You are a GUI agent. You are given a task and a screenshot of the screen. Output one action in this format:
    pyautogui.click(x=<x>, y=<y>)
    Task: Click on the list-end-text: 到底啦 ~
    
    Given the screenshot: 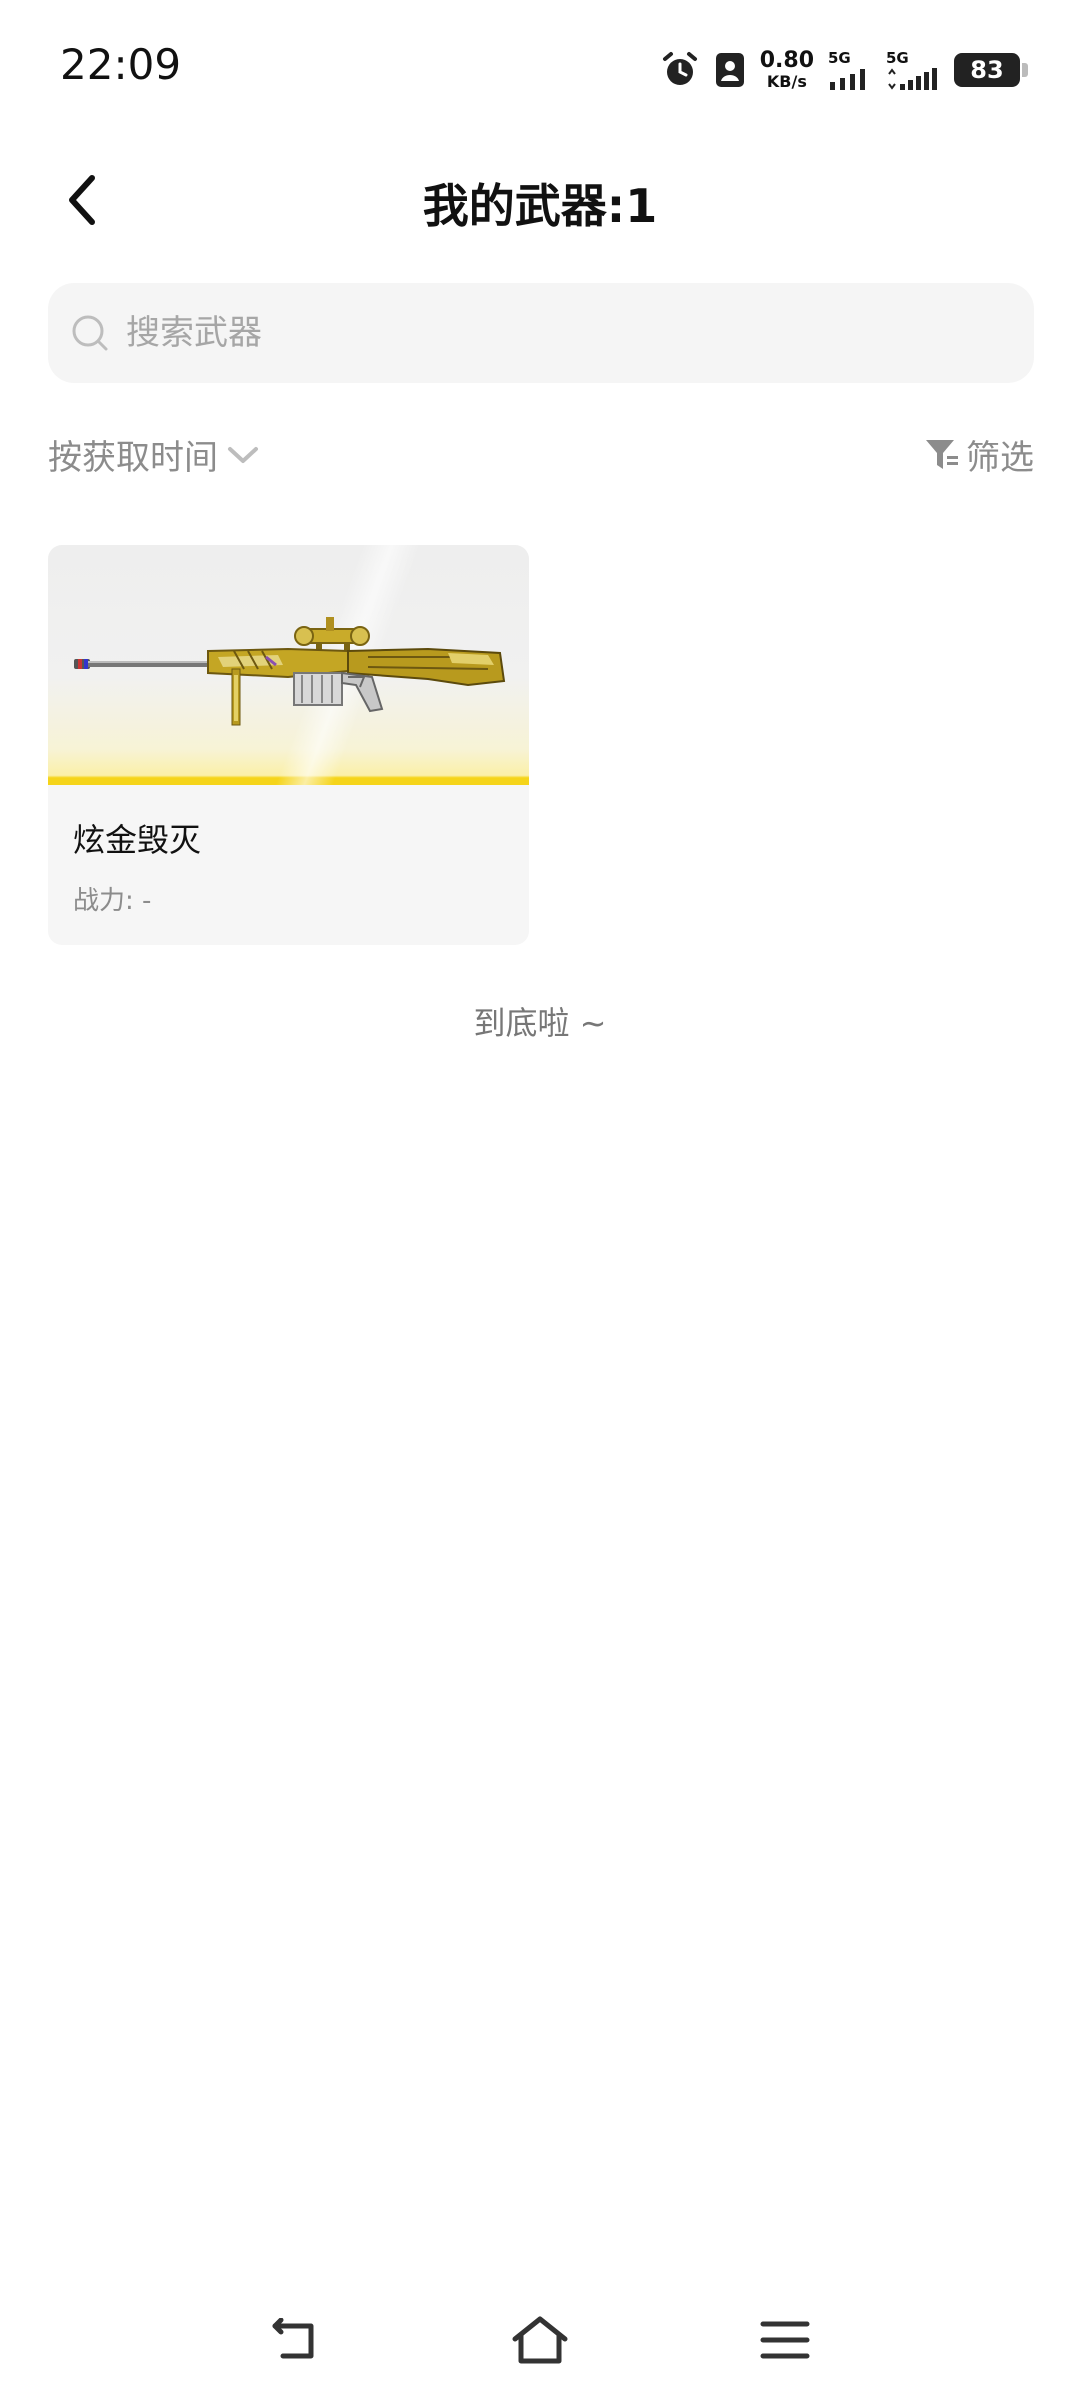 What is the action you would take?
    pyautogui.click(x=540, y=1023)
    